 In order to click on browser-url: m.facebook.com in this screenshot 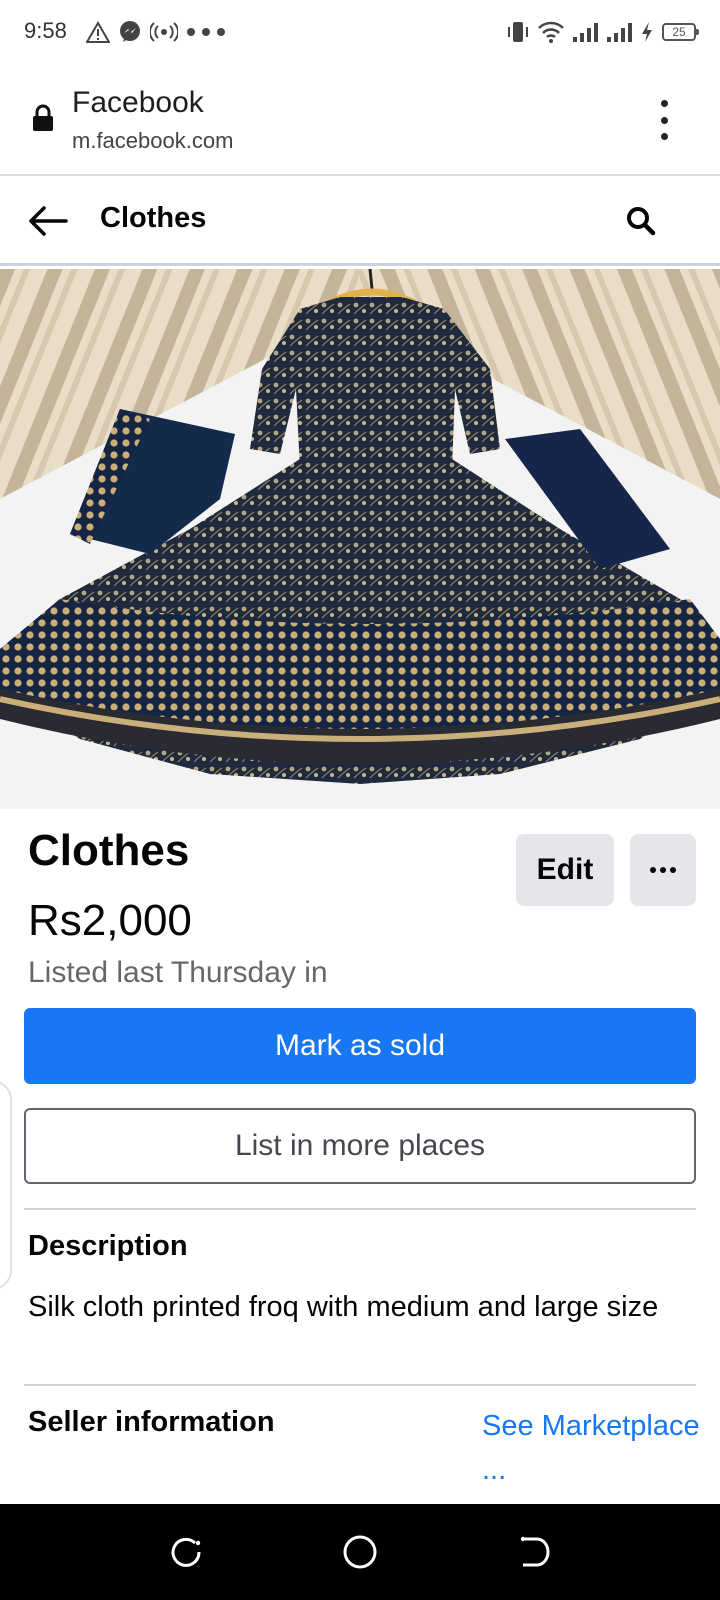, I will do `click(152, 141)`.